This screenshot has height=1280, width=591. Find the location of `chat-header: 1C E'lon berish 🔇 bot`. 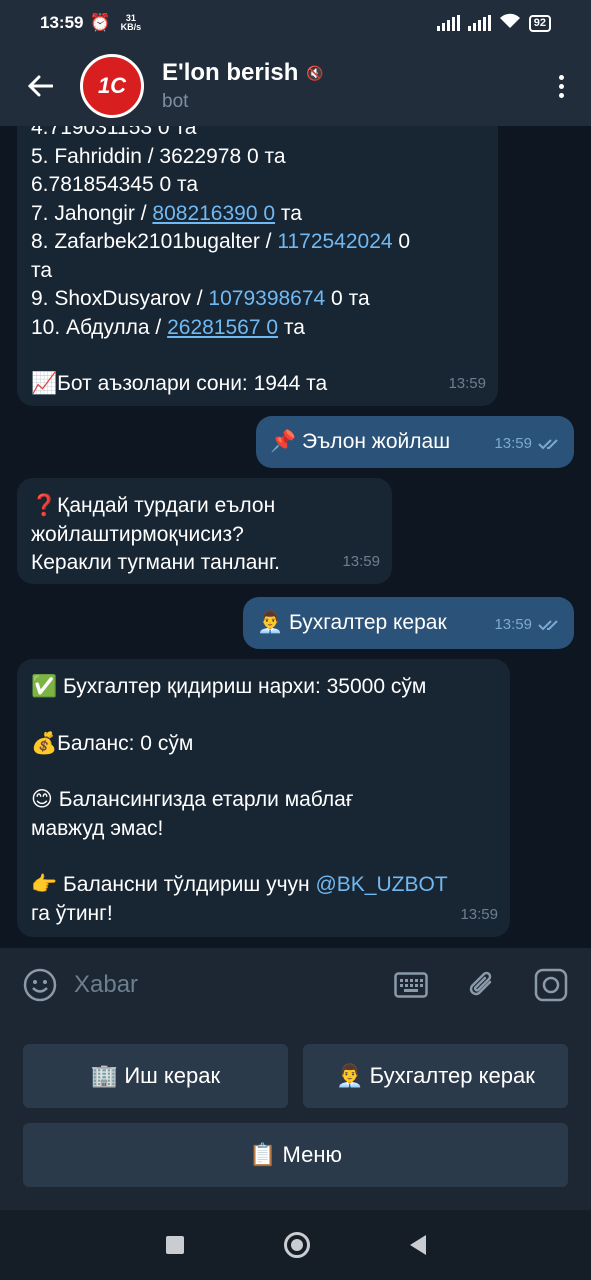

chat-header: 1C E'lon berish 🔇 bot is located at coordinates (295, 86).